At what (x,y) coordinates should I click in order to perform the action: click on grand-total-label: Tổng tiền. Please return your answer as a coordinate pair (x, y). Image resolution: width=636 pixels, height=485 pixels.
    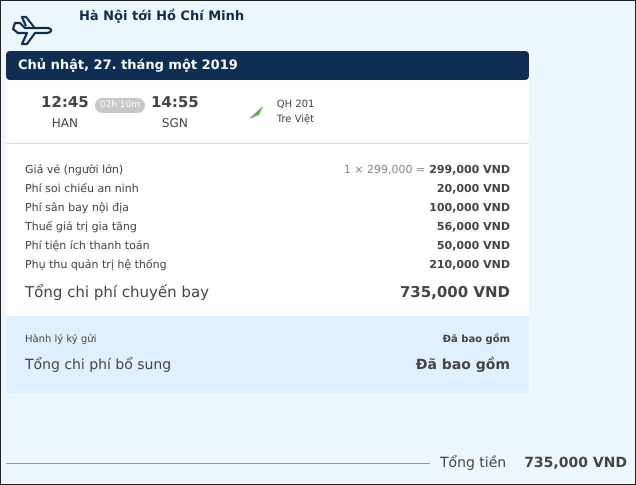
    Looking at the image, I should click on (473, 463).